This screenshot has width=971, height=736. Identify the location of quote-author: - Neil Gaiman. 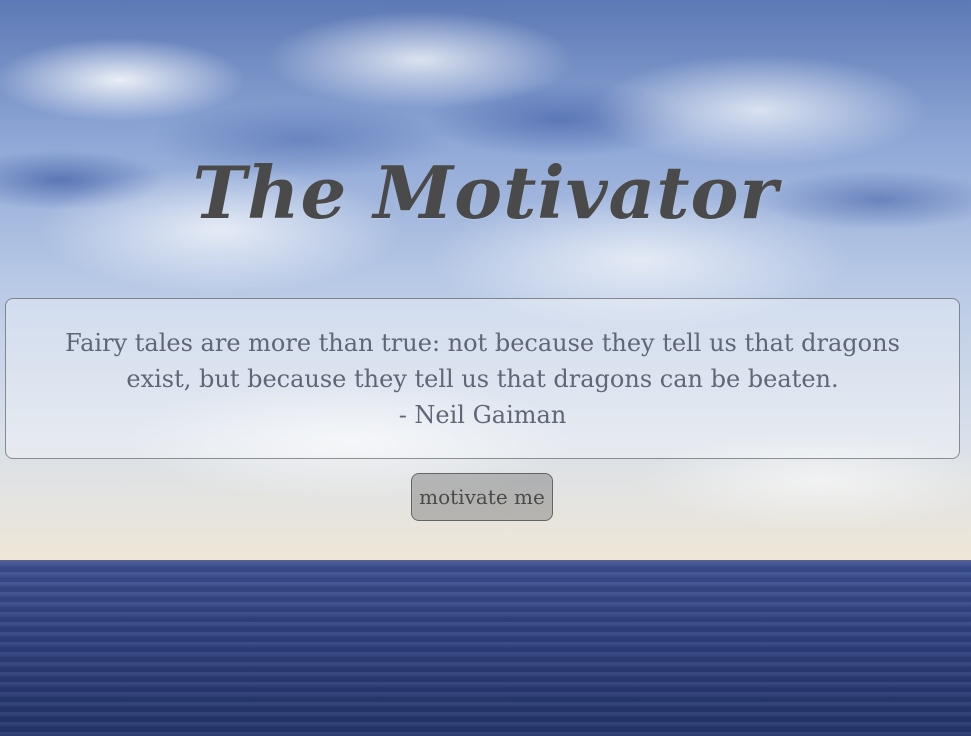
(482, 414).